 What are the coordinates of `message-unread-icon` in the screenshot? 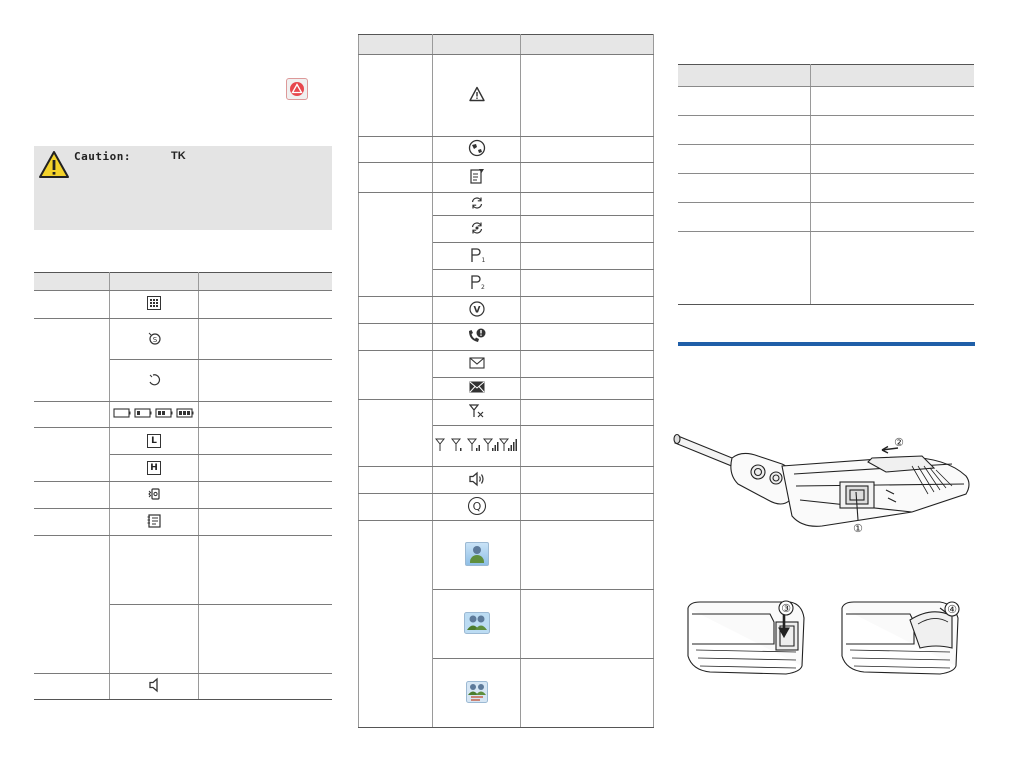 It's located at (476, 362).